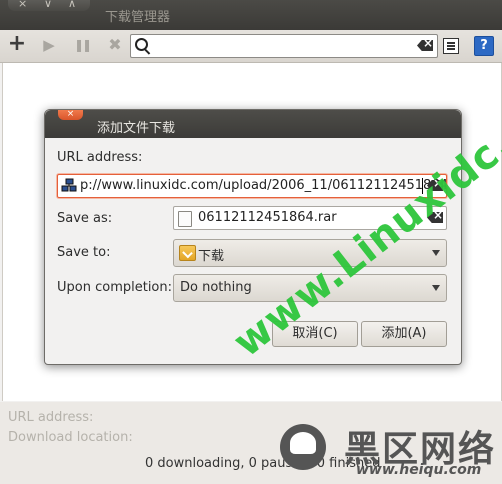 Image resolution: width=502 pixels, height=484 pixels. What do you see at coordinates (185, 219) in the screenshot?
I see `file-icon` at bounding box center [185, 219].